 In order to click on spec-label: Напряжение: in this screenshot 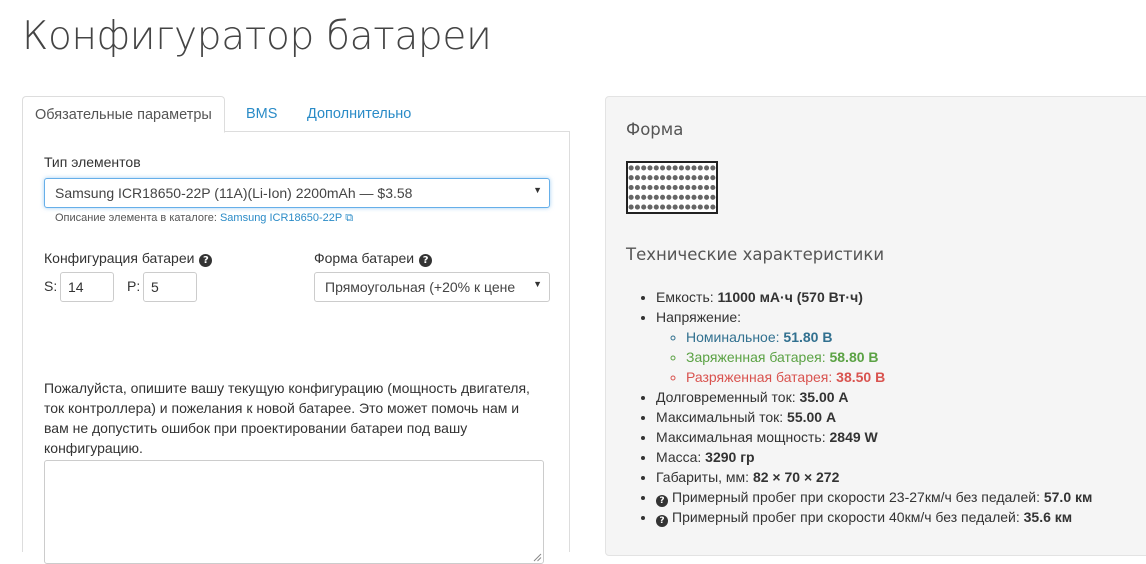, I will do `click(699, 317)`.